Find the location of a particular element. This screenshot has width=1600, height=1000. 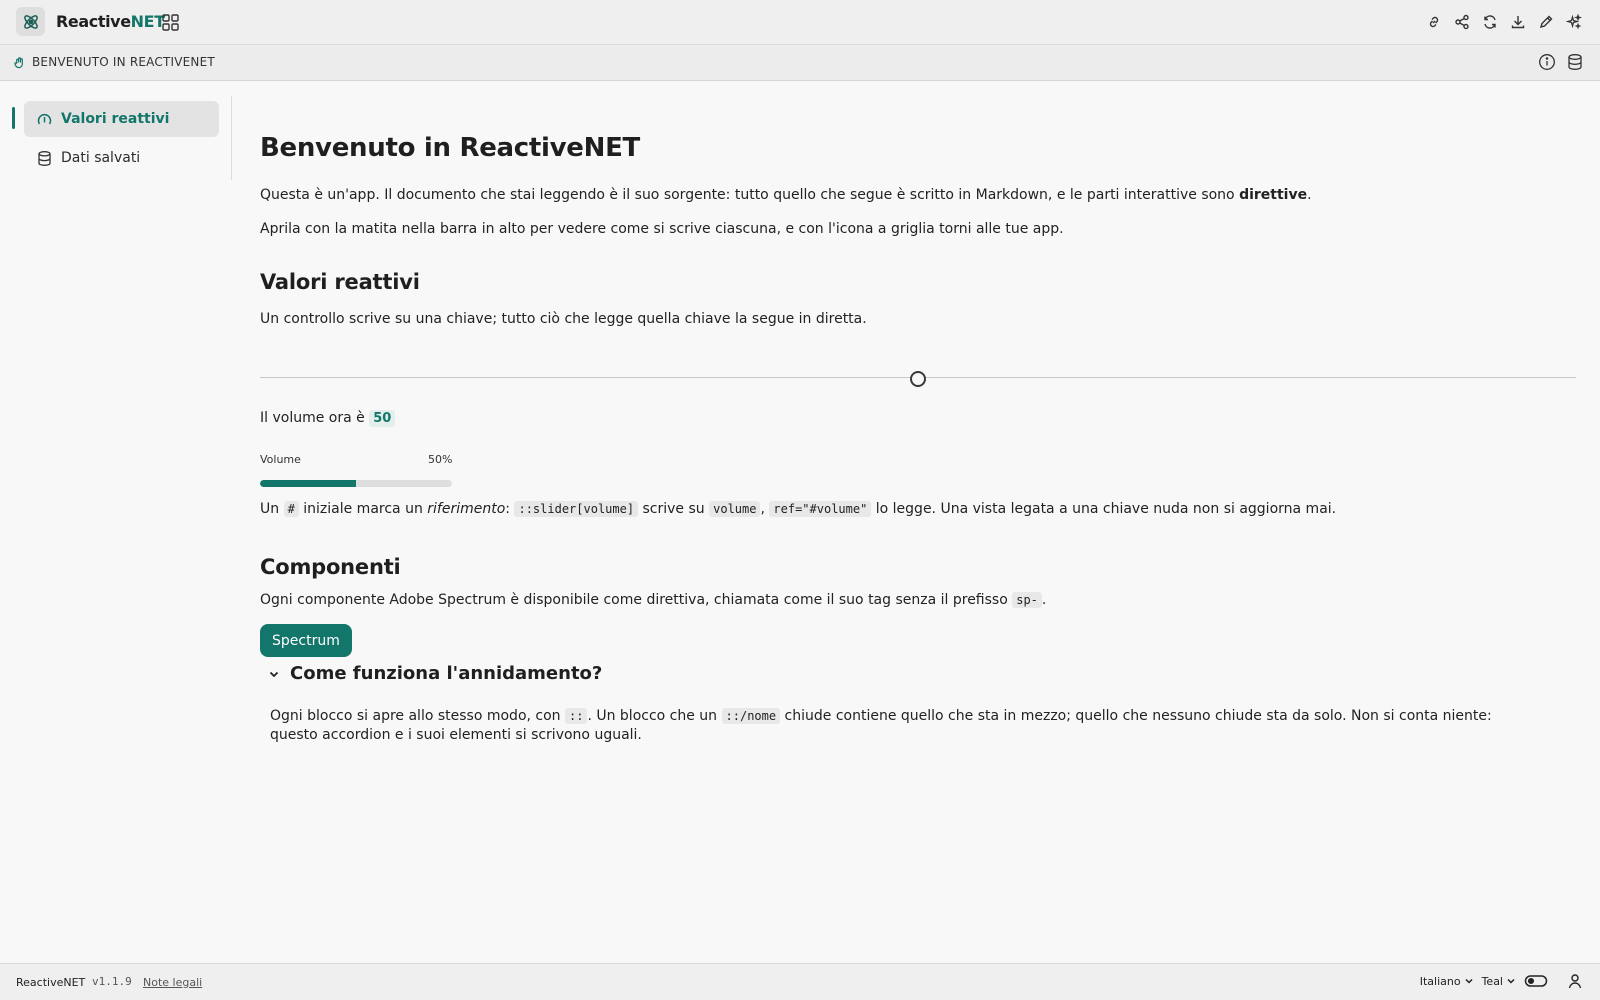

app-logo is located at coordinates (30, 21).